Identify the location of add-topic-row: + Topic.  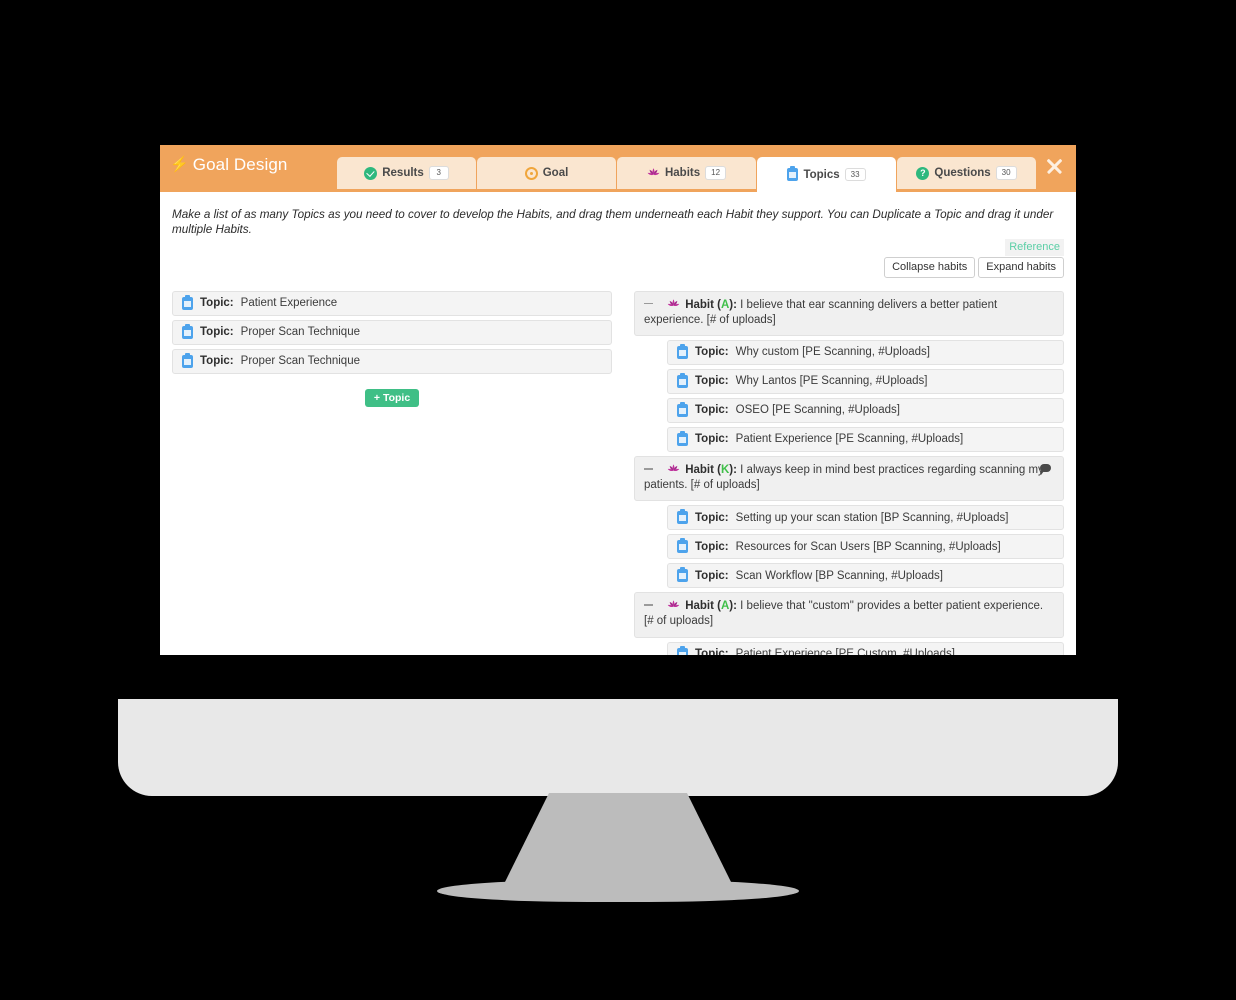
(392, 397).